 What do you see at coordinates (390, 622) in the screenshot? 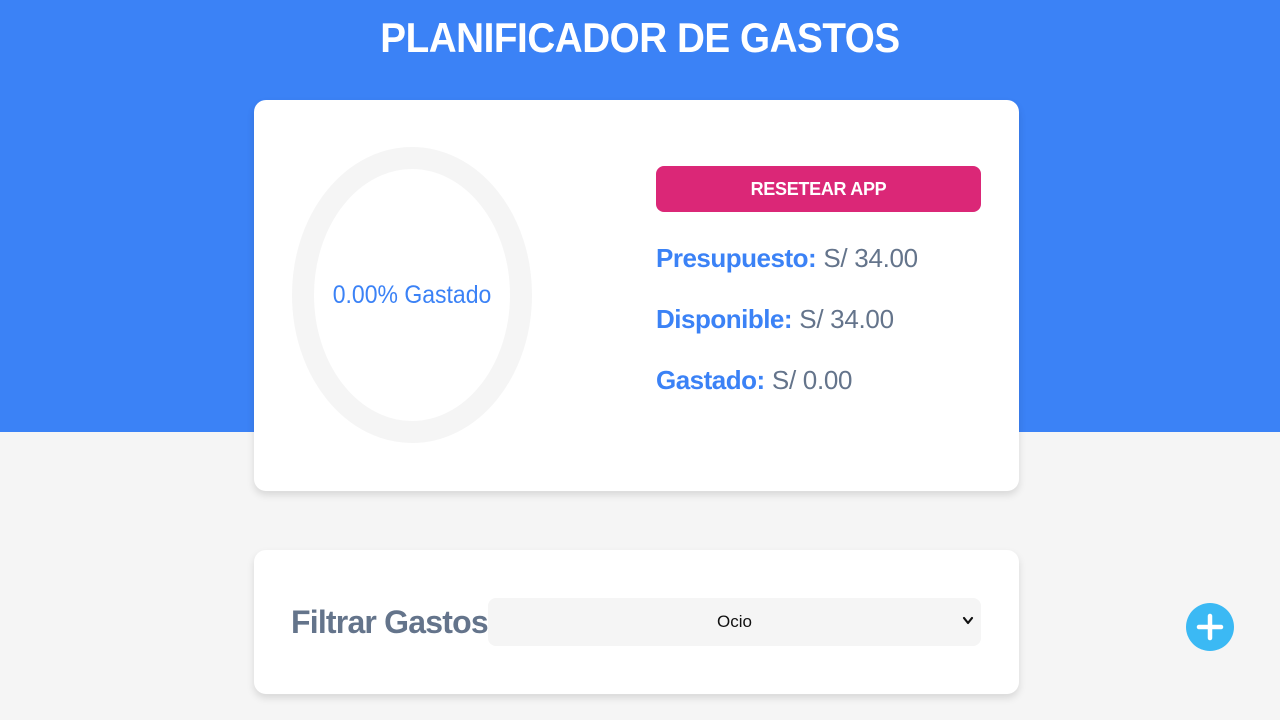
I see `filter-label: Filtrar Gastos` at bounding box center [390, 622].